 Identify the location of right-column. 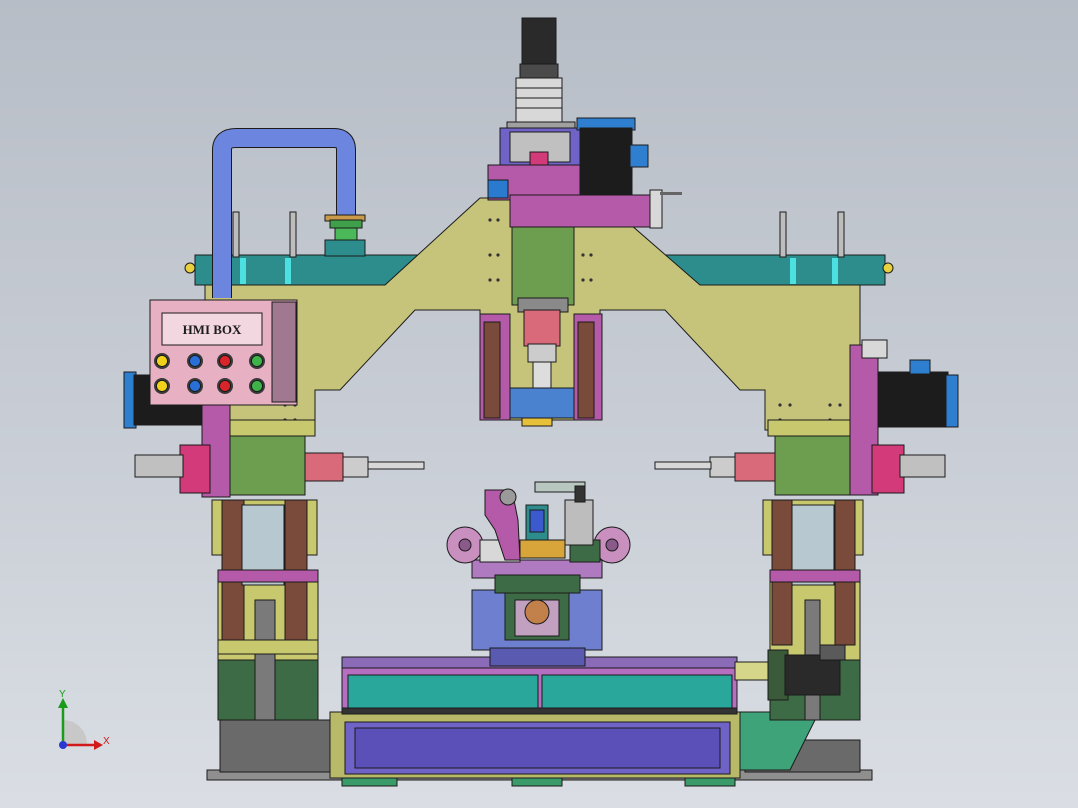
(799, 610).